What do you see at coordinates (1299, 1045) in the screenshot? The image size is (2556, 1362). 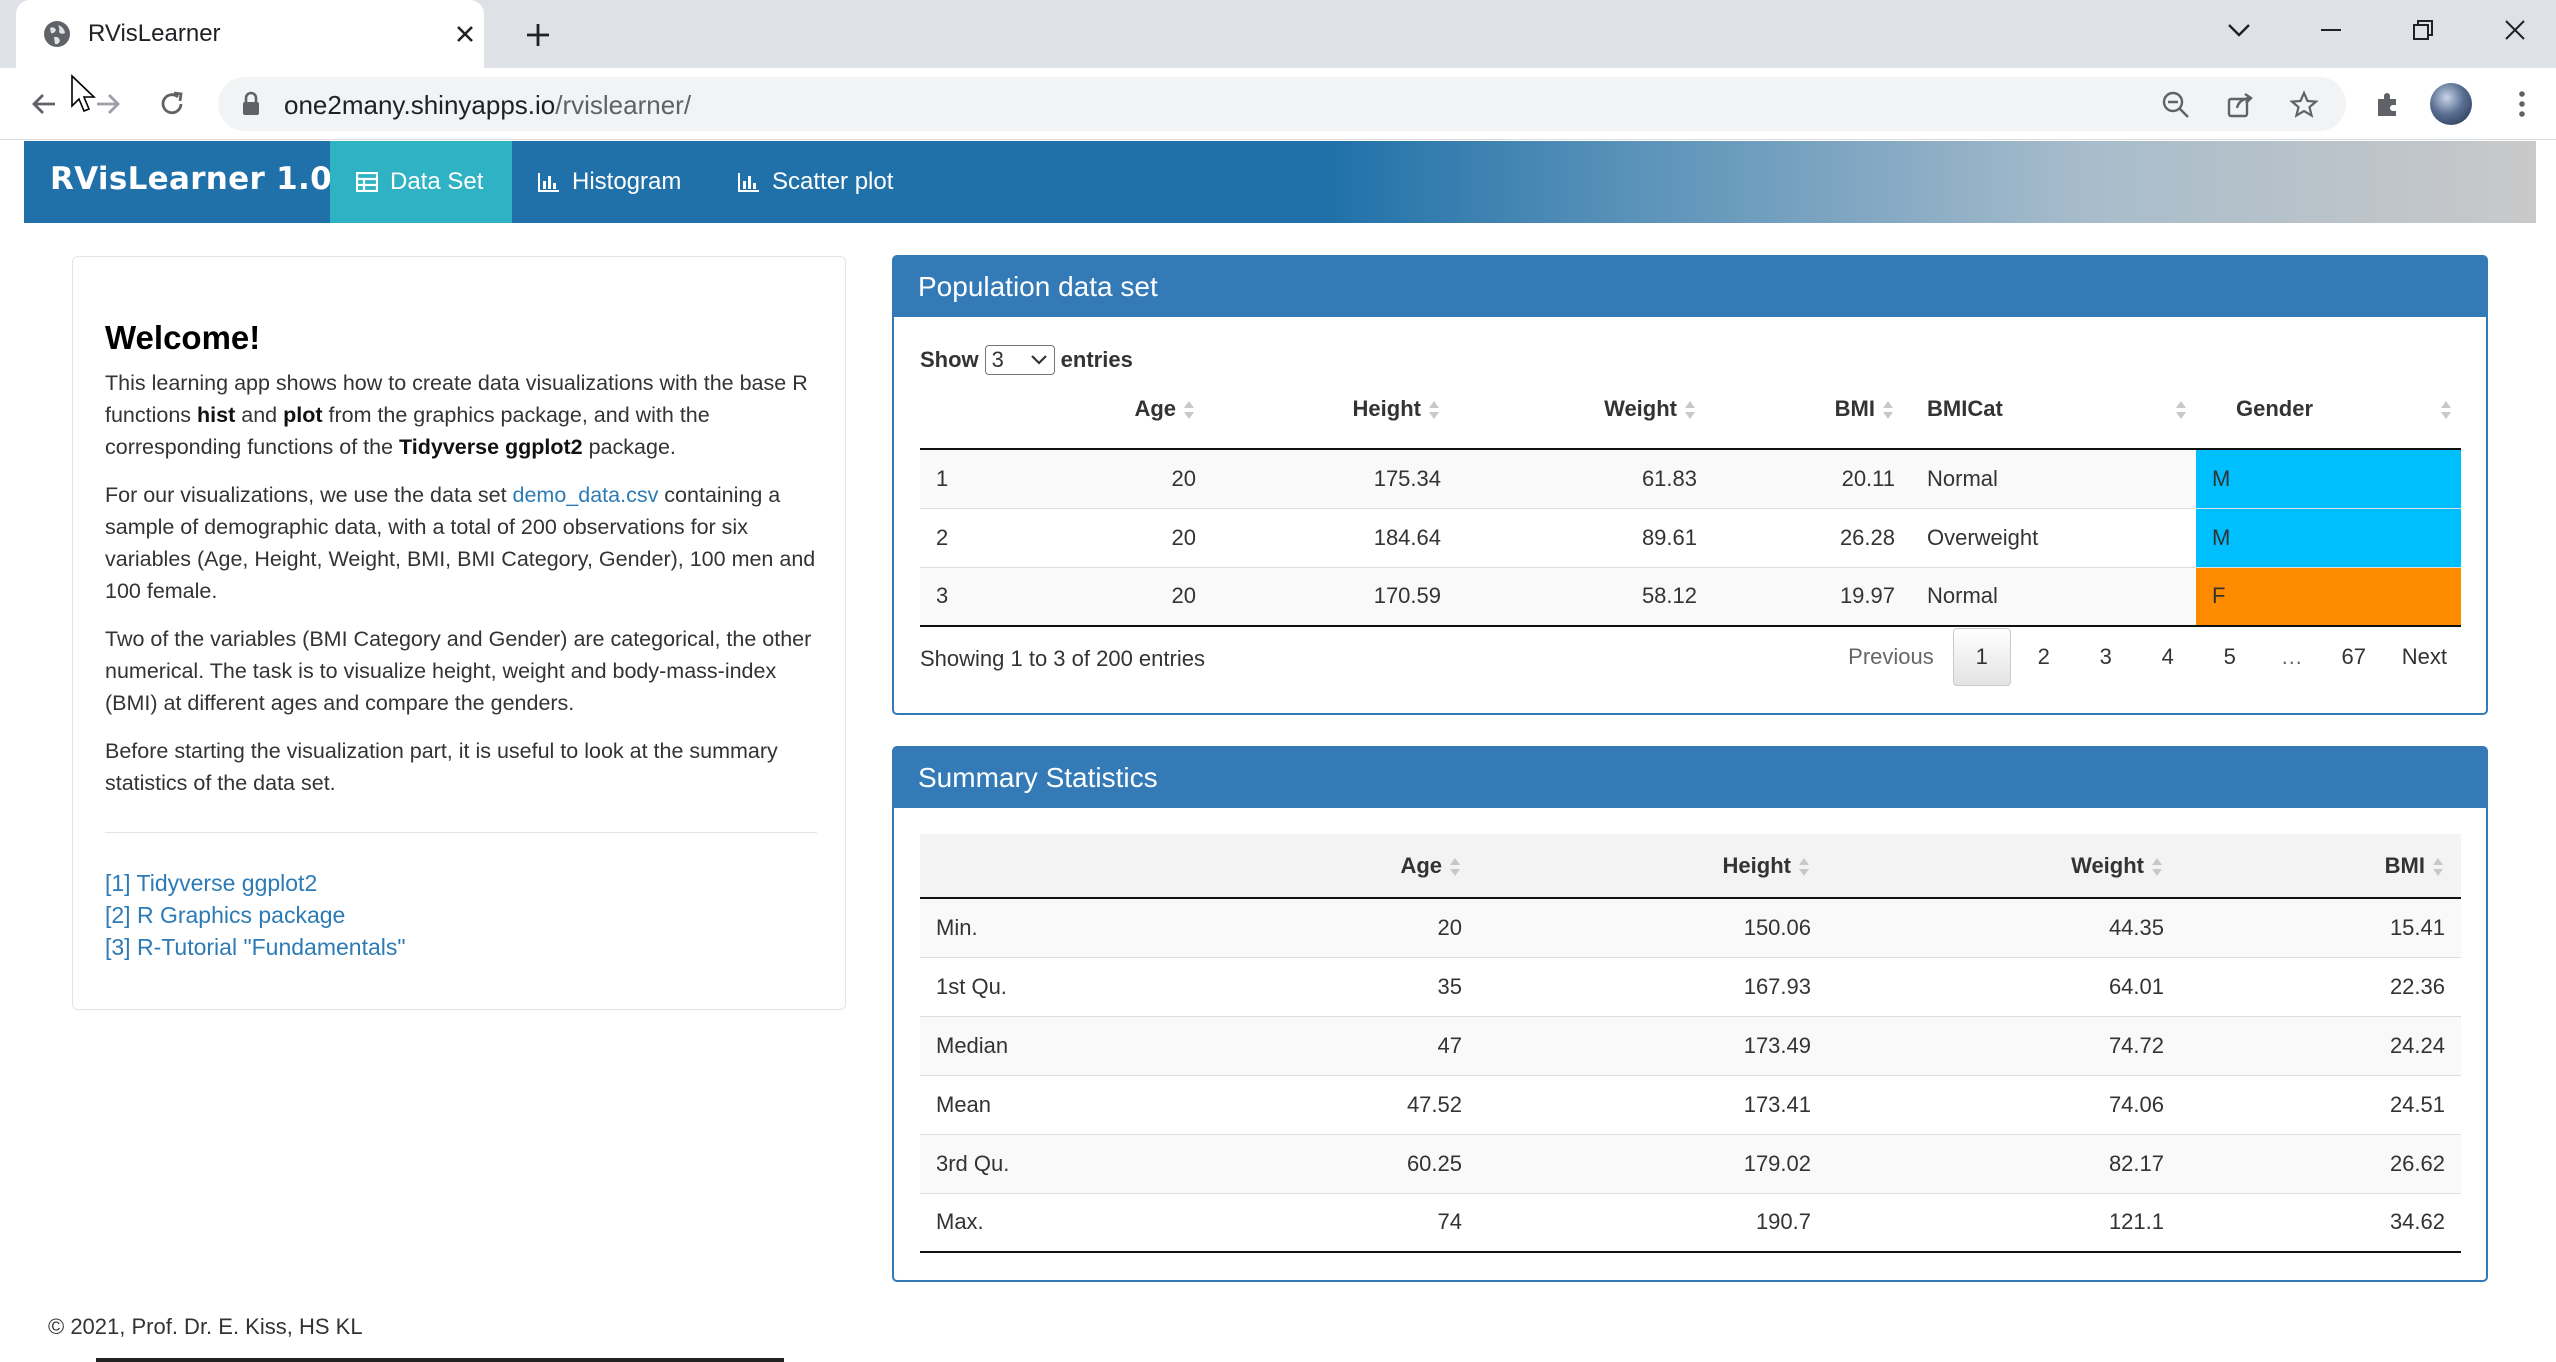 I see `cell-age: 47` at bounding box center [1299, 1045].